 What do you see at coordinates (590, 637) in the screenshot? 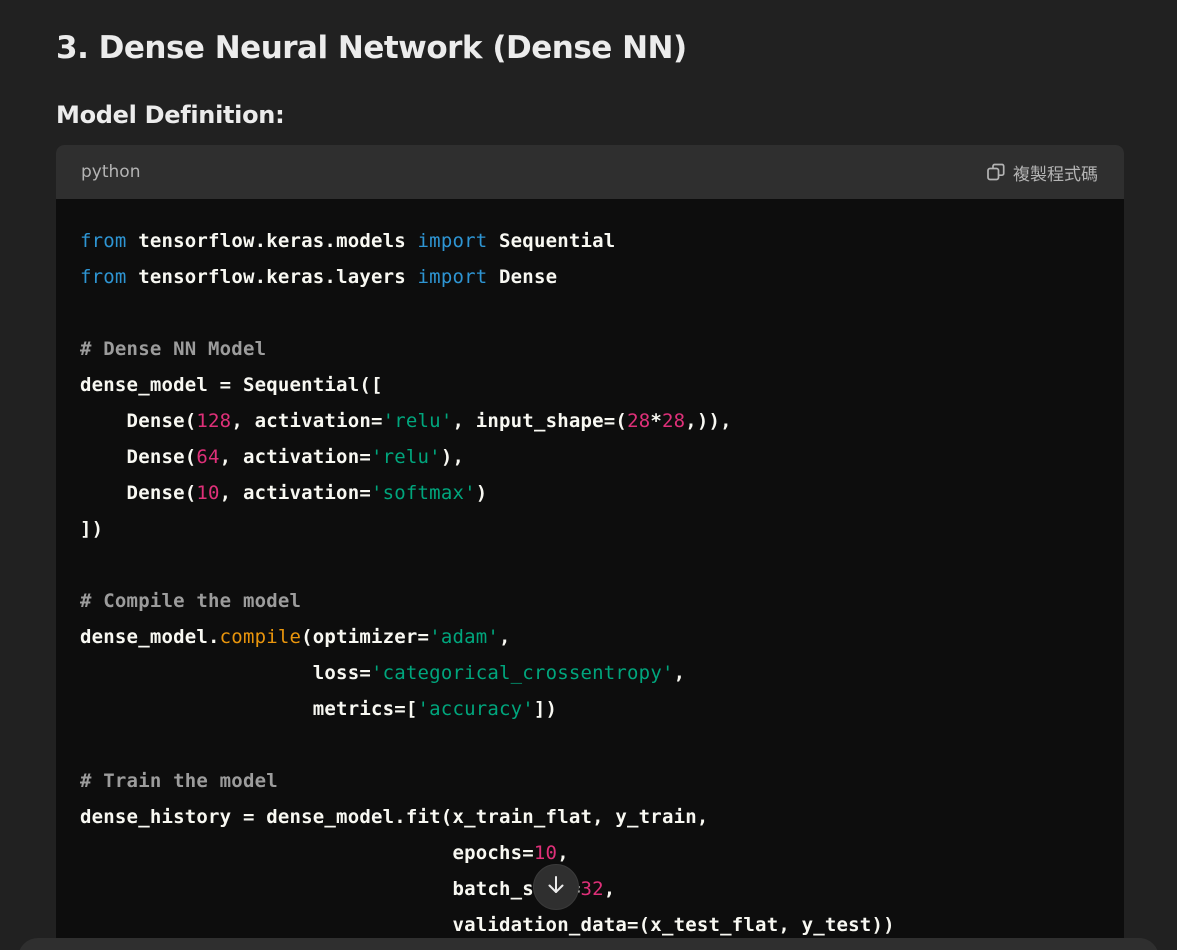
I see `code-line: dense_model.compile(optimizer='adam',` at bounding box center [590, 637].